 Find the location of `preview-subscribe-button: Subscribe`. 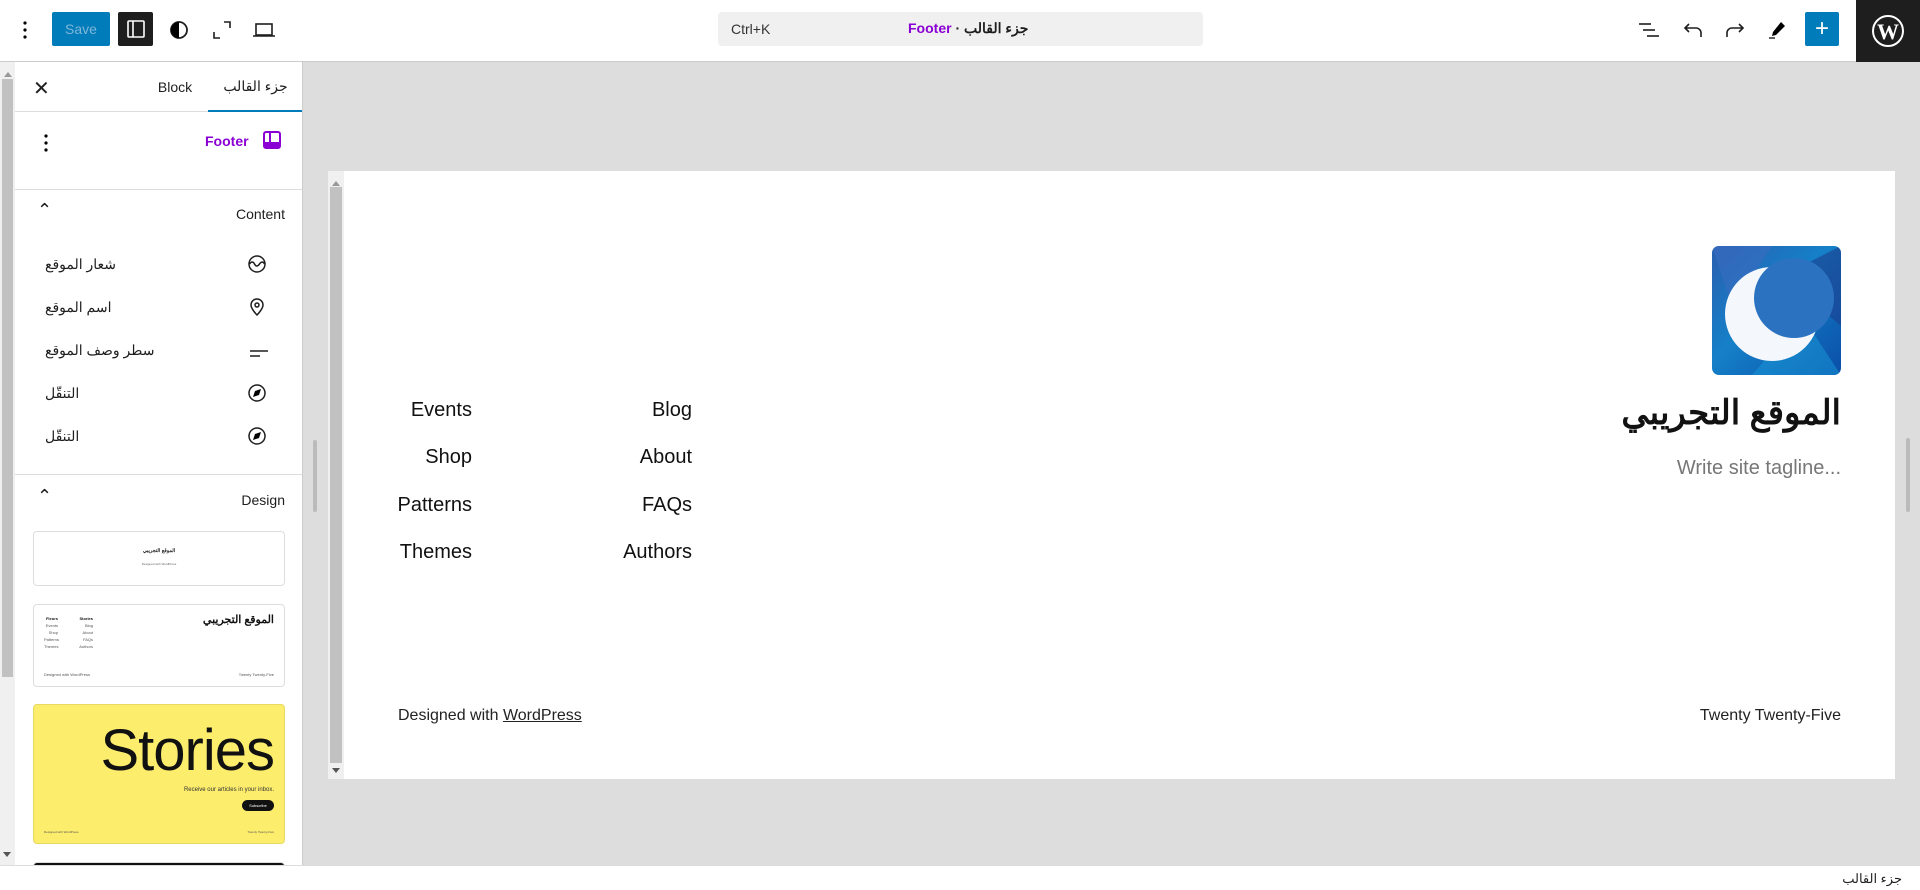

preview-subscribe-button: Subscribe is located at coordinates (258, 805).